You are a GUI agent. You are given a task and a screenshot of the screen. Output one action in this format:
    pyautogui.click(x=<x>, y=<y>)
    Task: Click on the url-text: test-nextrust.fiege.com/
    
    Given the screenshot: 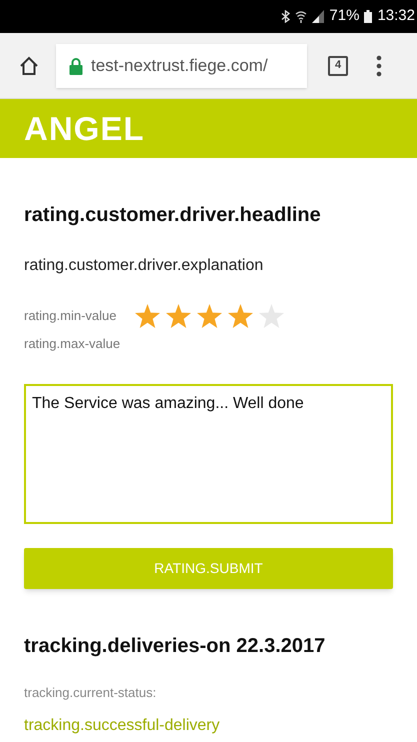 What is the action you would take?
    pyautogui.click(x=179, y=65)
    